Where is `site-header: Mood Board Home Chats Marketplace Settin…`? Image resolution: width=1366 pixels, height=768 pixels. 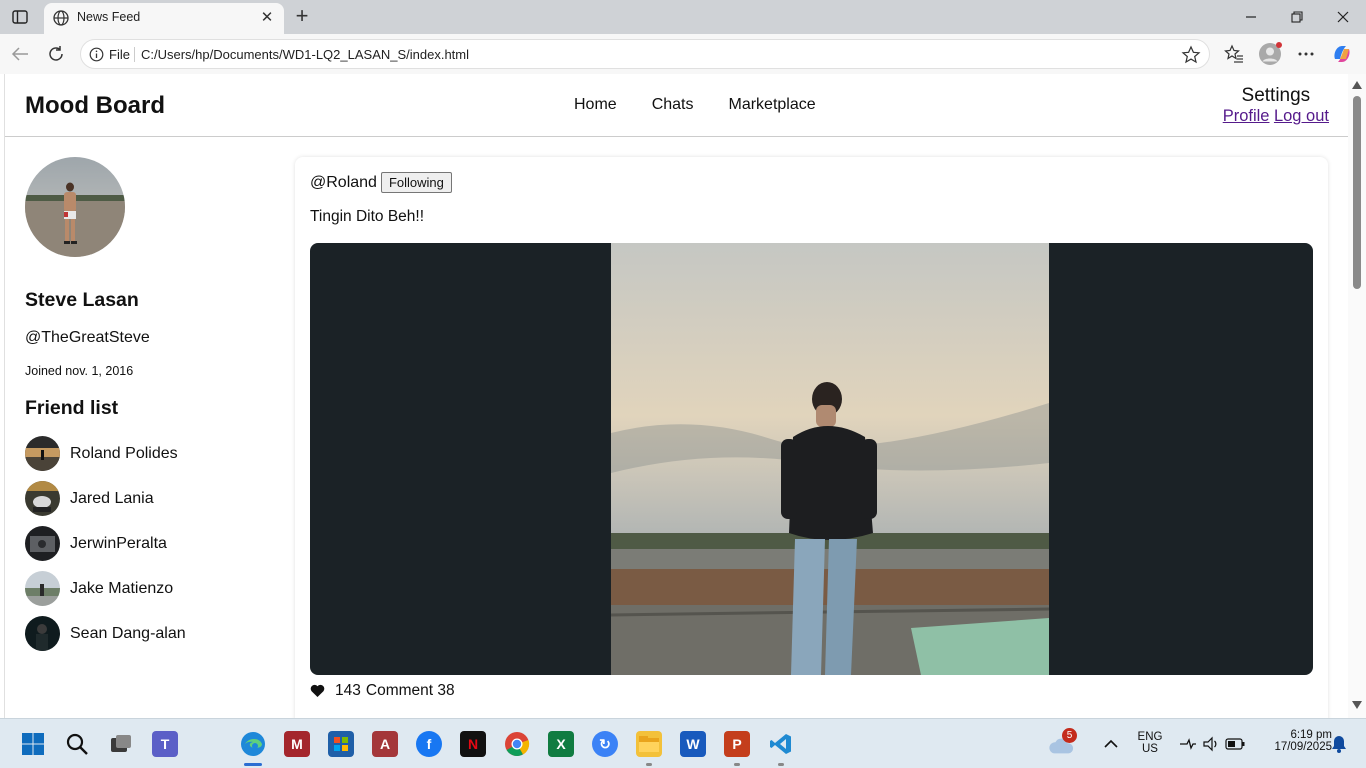
site-header: Mood Board Home Chats Marketplace Settin… is located at coordinates (676, 105).